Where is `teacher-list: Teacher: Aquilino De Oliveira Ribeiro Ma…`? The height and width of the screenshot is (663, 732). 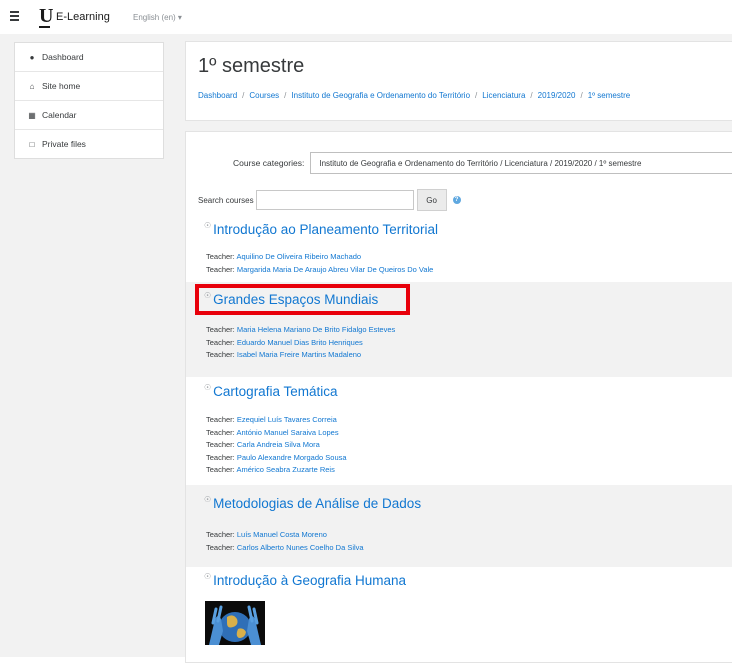
teacher-list: Teacher: Aquilino De Oliveira Ribeiro Ma… is located at coordinates (319, 263).